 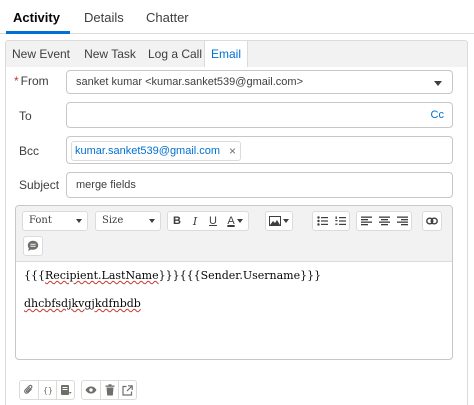 I want to click on tab-activity: Activity, so click(x=36, y=17).